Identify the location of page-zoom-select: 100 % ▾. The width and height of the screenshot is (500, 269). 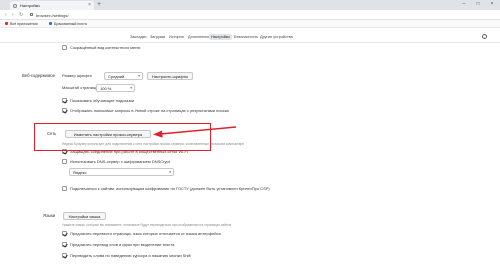
(115, 87).